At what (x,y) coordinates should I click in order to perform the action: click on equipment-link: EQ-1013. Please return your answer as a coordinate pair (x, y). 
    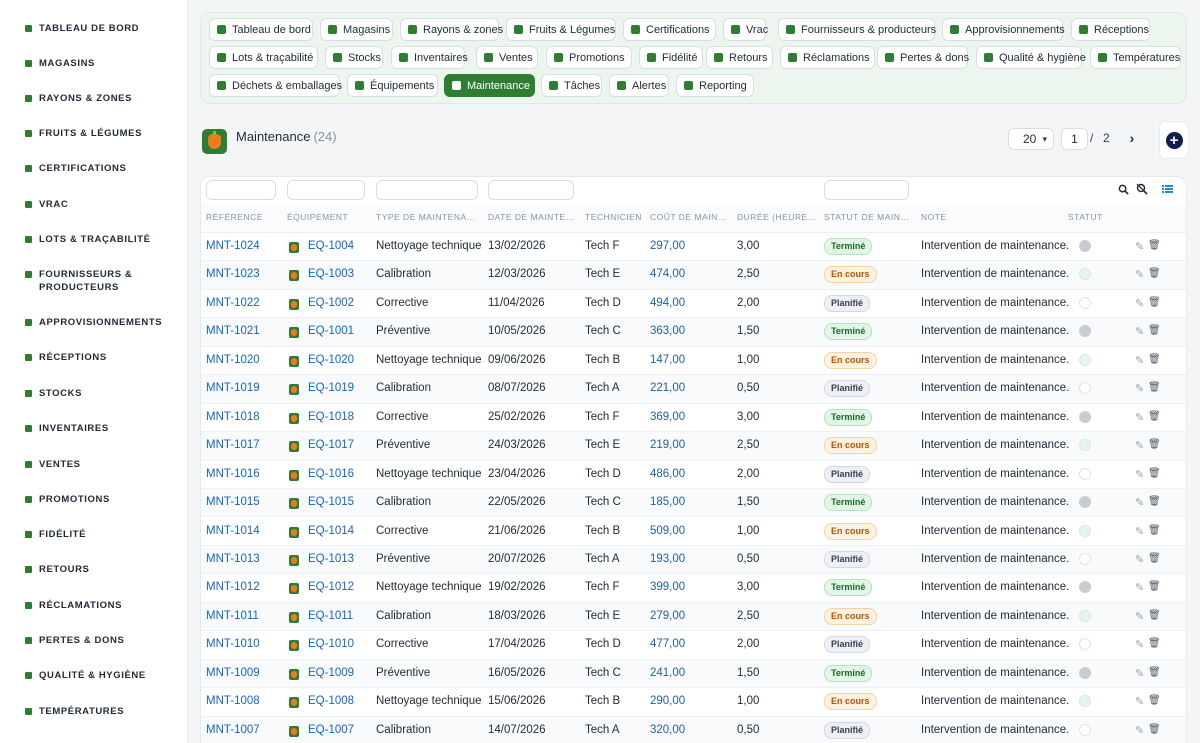
    Looking at the image, I should click on (331, 559).